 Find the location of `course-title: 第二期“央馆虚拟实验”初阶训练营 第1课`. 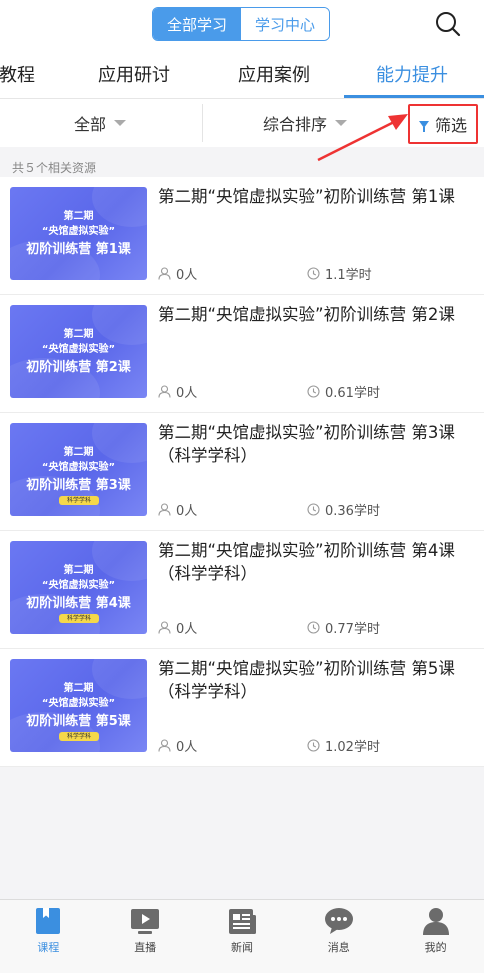

course-title: 第二期“央馆虚拟实验”初阶训练营 第1课 is located at coordinates (316, 196).